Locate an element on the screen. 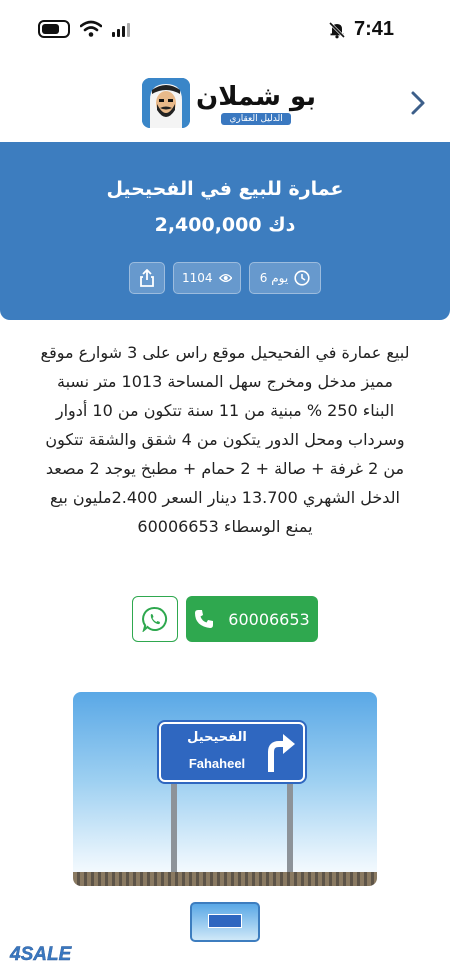  logo: بو شملان الدليل العقاري is located at coordinates (229, 103).